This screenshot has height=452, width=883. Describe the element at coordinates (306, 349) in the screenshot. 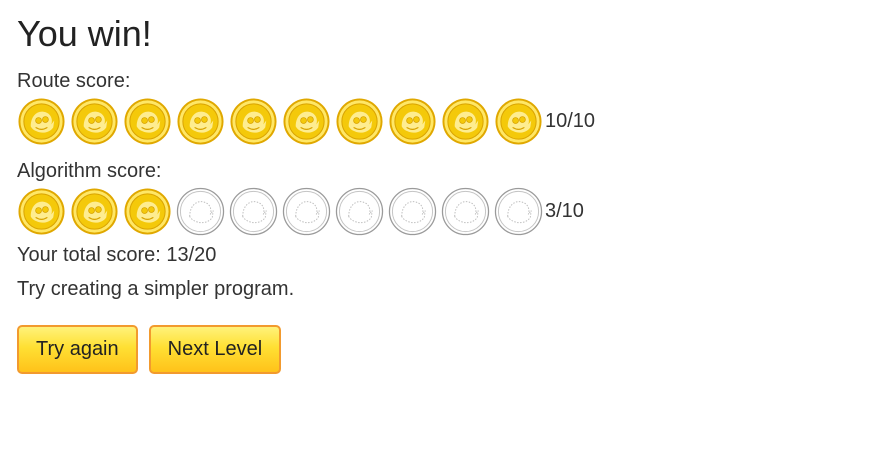

I see `action-buttons: Try again Next Level` at that location.